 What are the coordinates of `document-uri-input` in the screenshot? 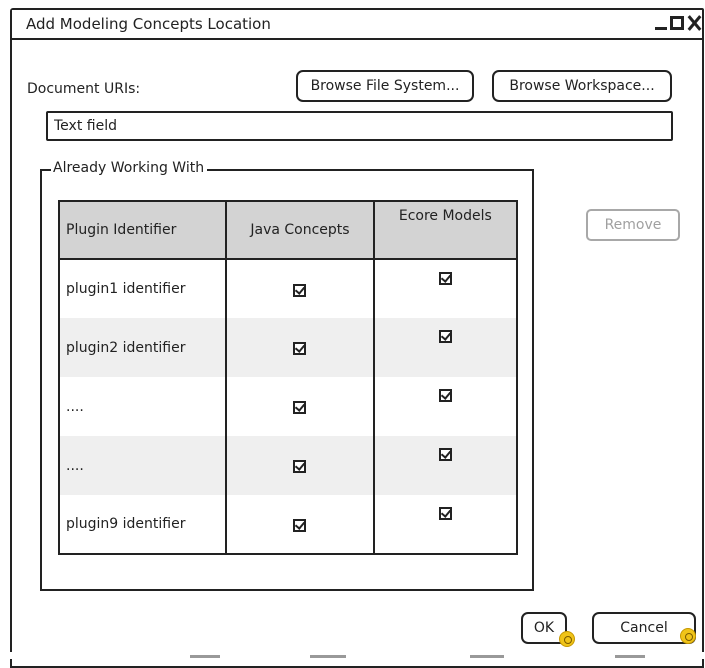 It's located at (359, 126).